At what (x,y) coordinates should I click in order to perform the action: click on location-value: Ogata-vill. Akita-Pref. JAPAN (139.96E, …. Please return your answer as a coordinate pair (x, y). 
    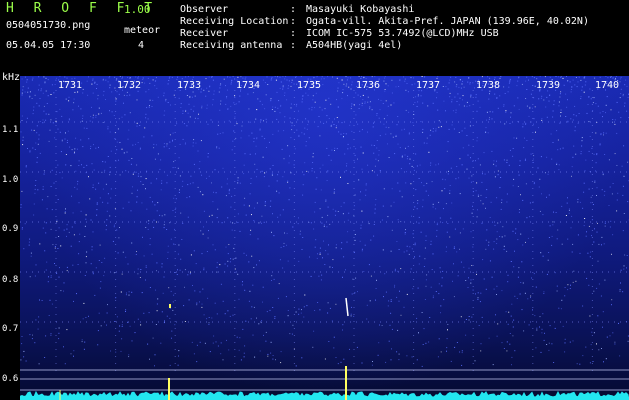
    Looking at the image, I should click on (447, 21).